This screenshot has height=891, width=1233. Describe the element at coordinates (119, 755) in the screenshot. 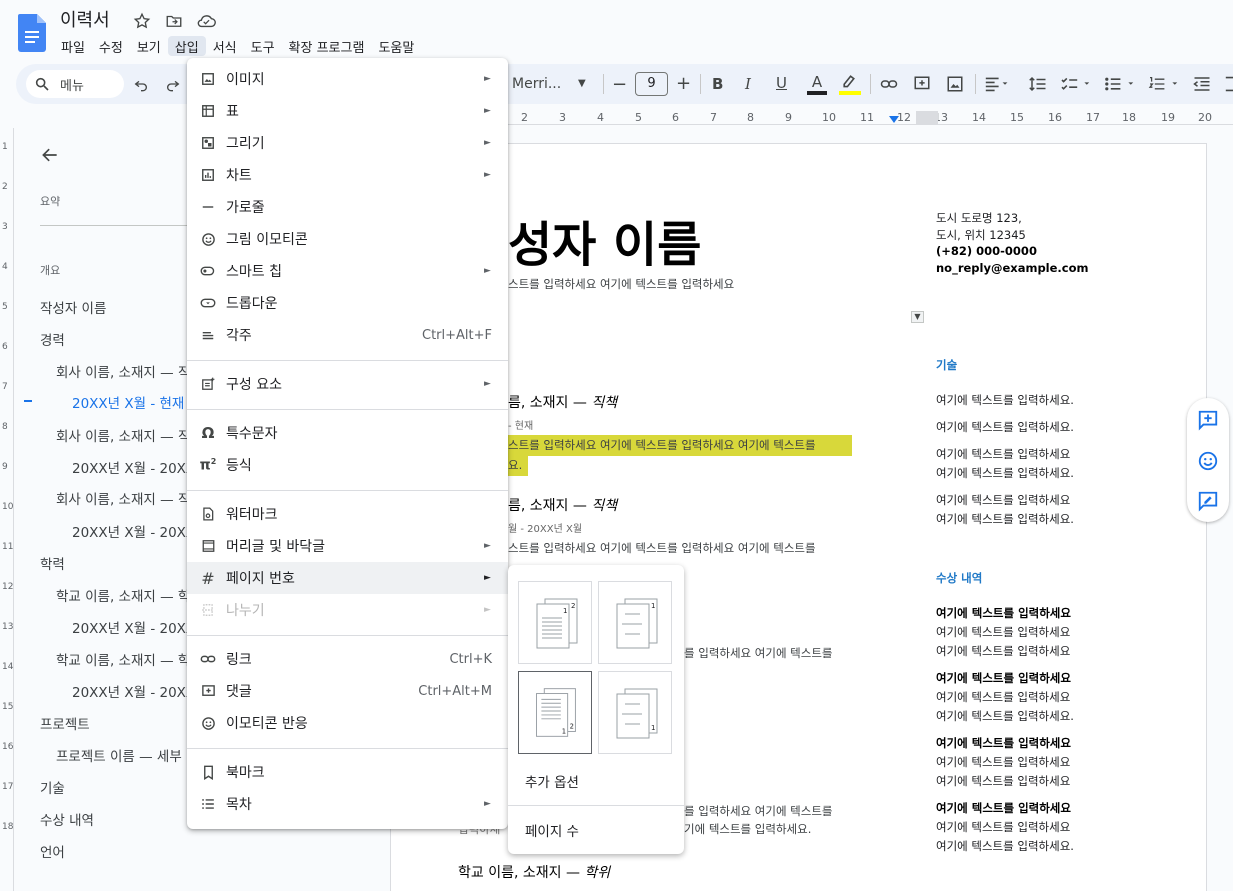

I see `outline-item: 프로젝트 이름 — 세부` at that location.